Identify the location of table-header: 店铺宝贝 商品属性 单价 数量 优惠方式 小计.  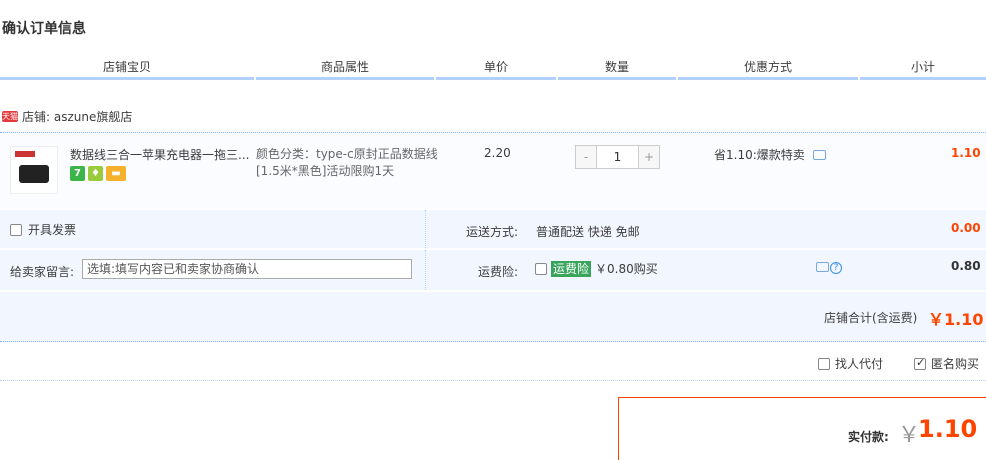
(493, 68).